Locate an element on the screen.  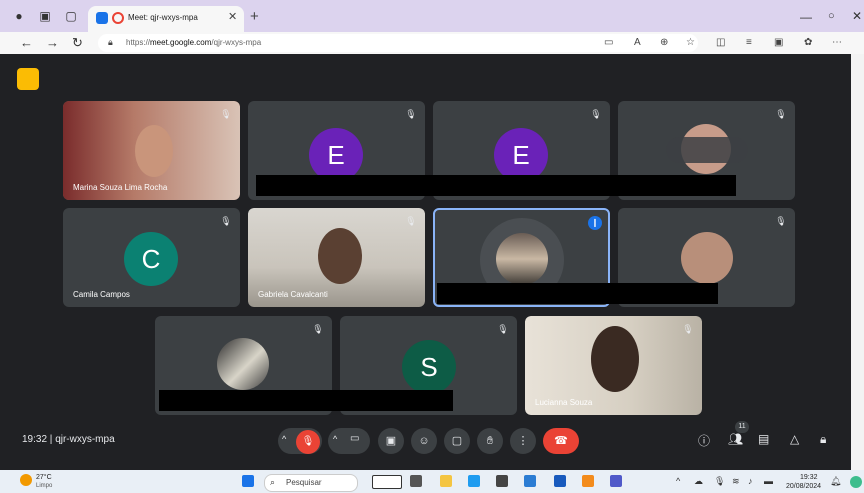
extensions-icon: ✿ is located at coordinates (808, 42).